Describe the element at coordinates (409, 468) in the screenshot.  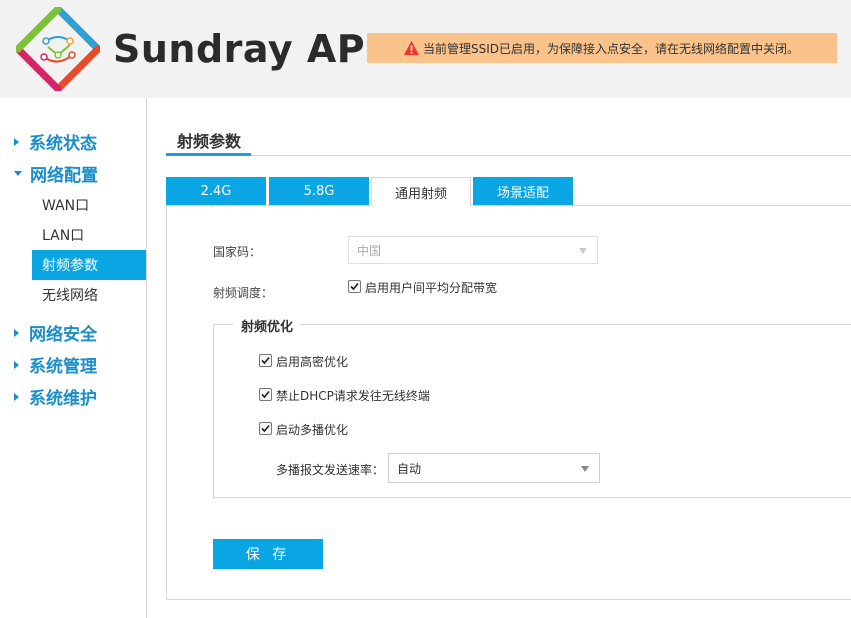
I see `multicast-rate-value: 自动` at that location.